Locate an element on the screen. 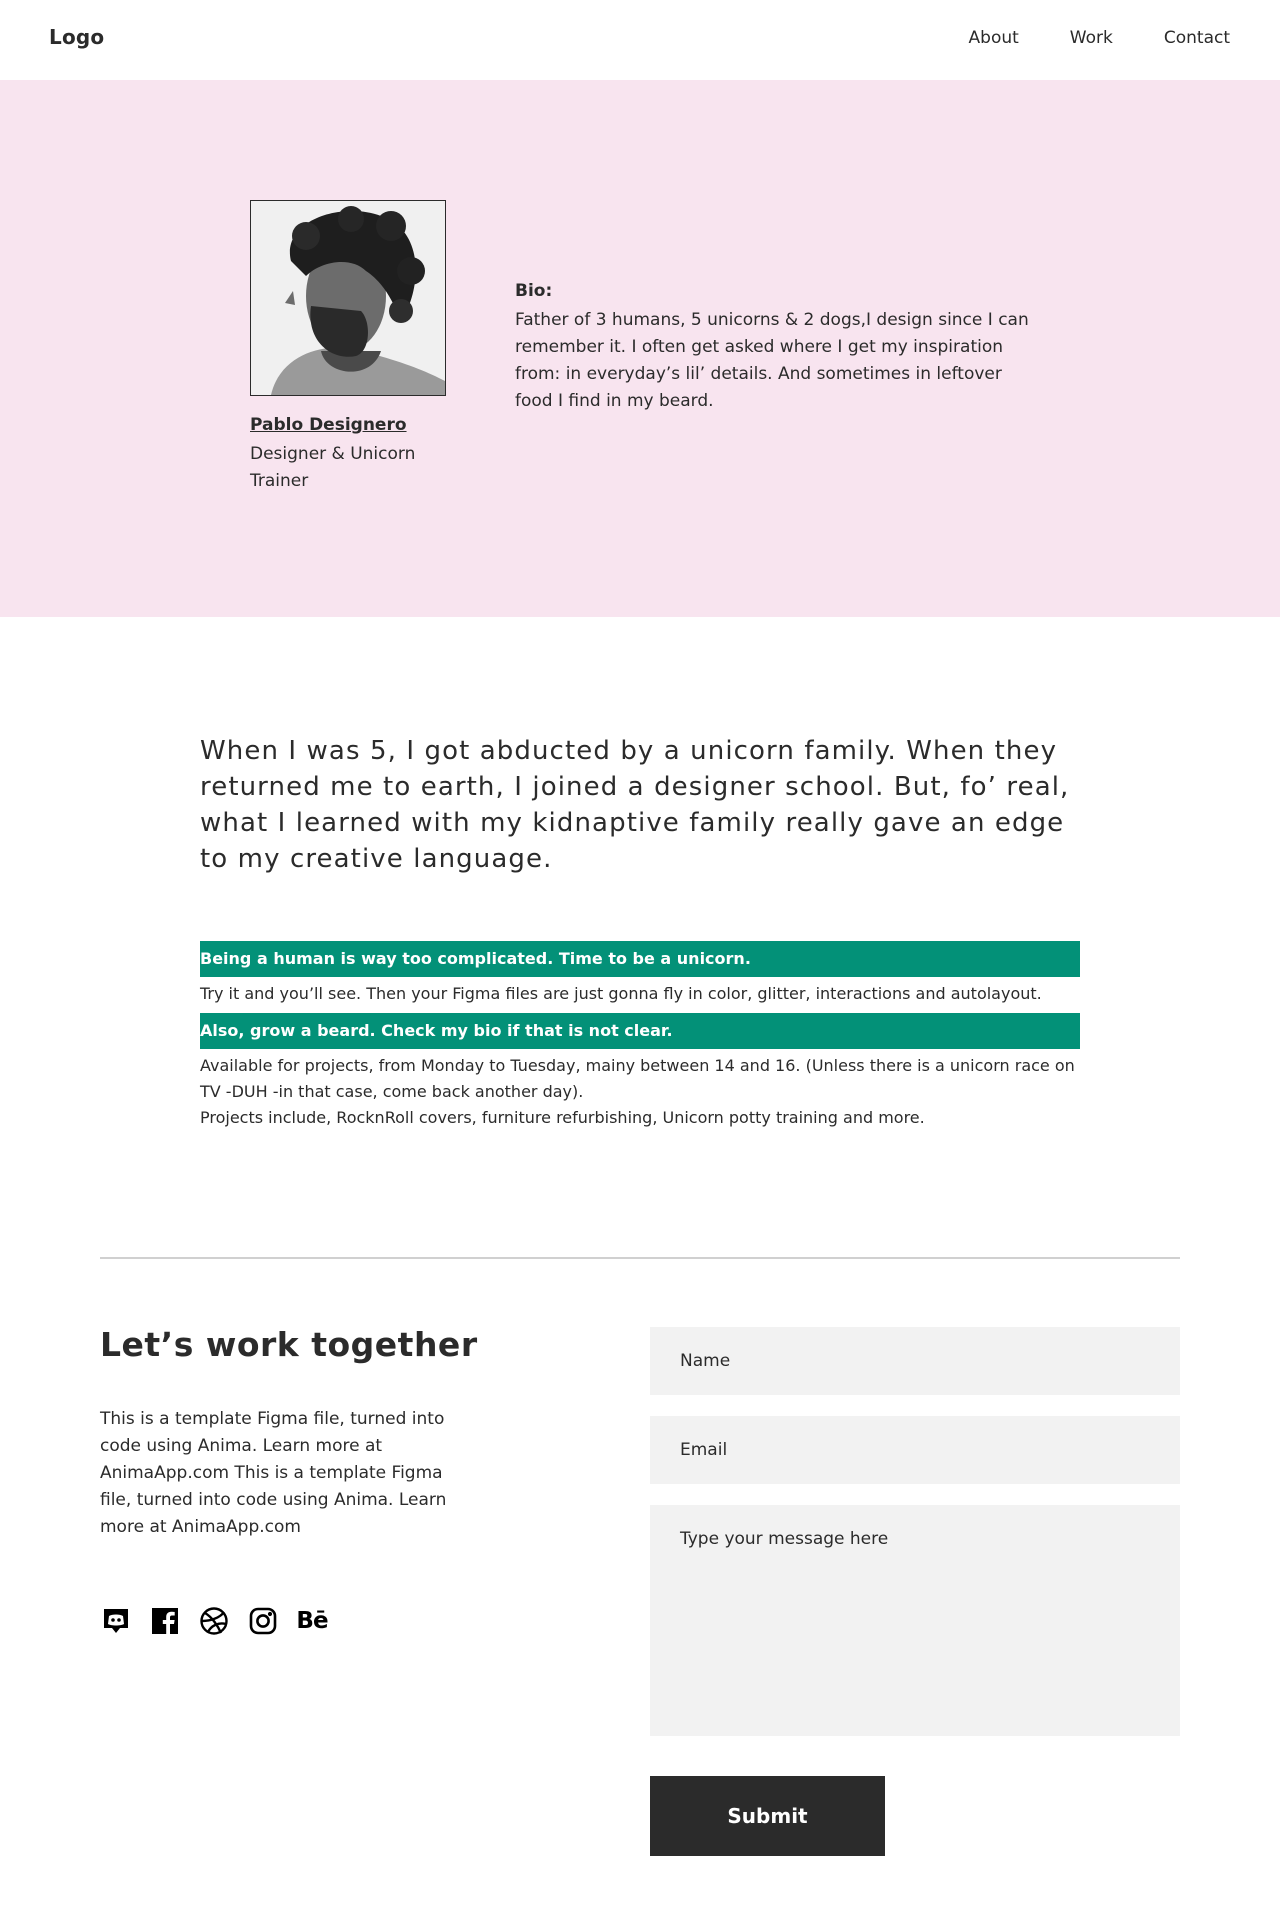 The width and height of the screenshot is (1280, 1927). main-nav: About Work Contact is located at coordinates (1099, 38).